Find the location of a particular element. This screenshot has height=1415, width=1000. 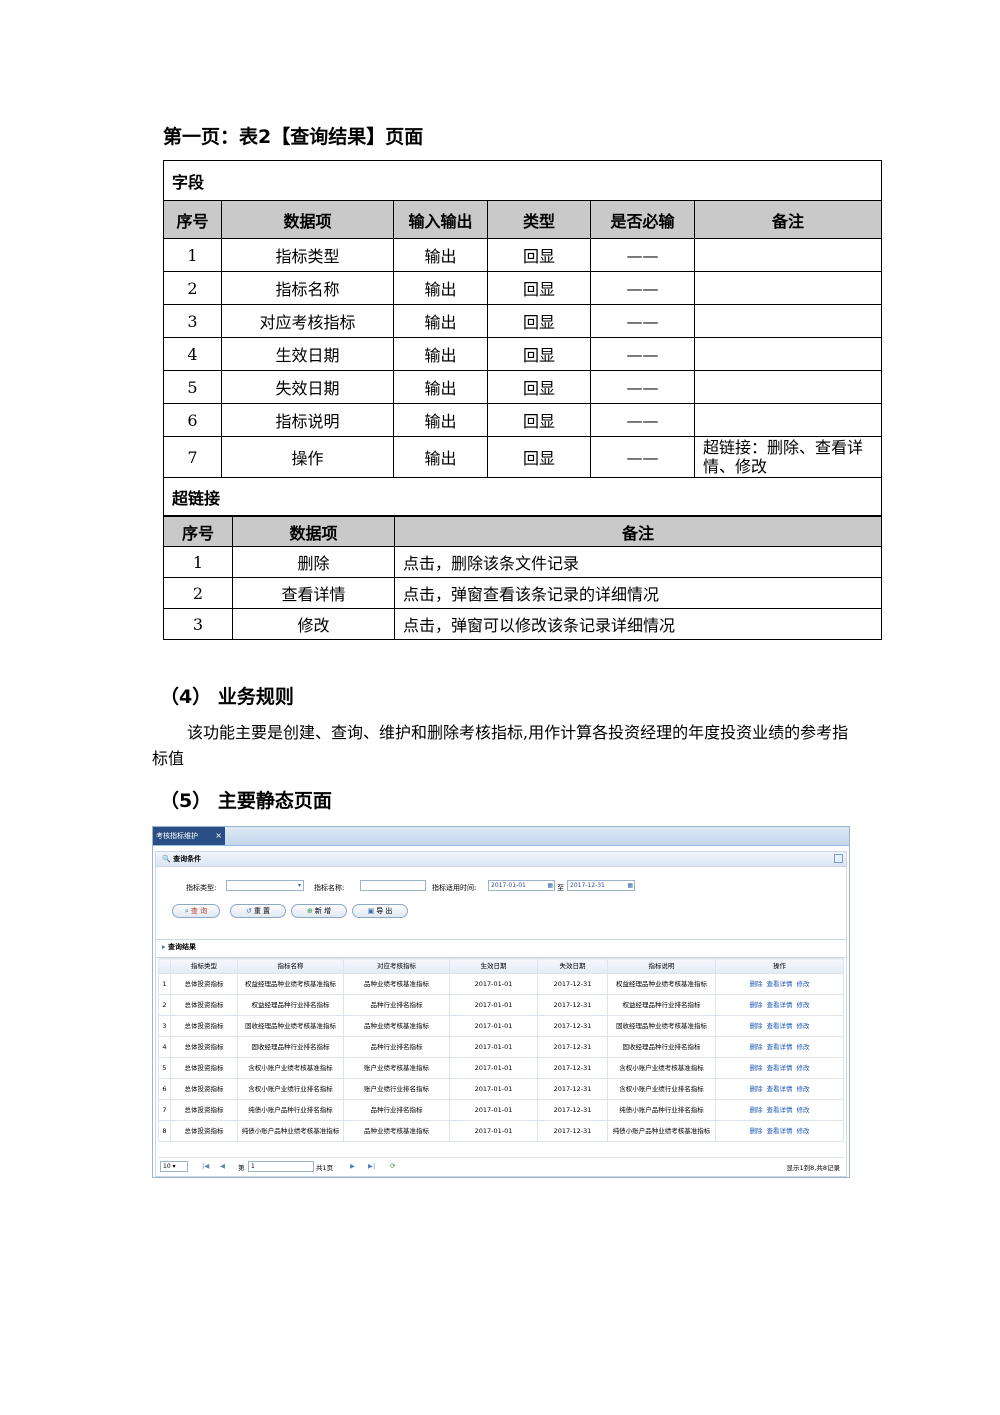

field-cell-no: 5 is located at coordinates (192, 387).